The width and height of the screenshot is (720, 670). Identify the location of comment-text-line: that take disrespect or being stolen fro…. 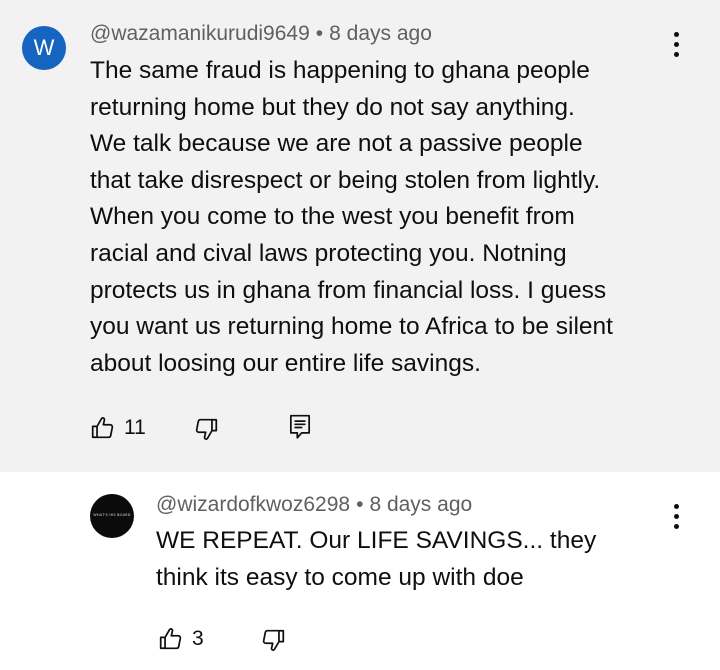
(345, 180).